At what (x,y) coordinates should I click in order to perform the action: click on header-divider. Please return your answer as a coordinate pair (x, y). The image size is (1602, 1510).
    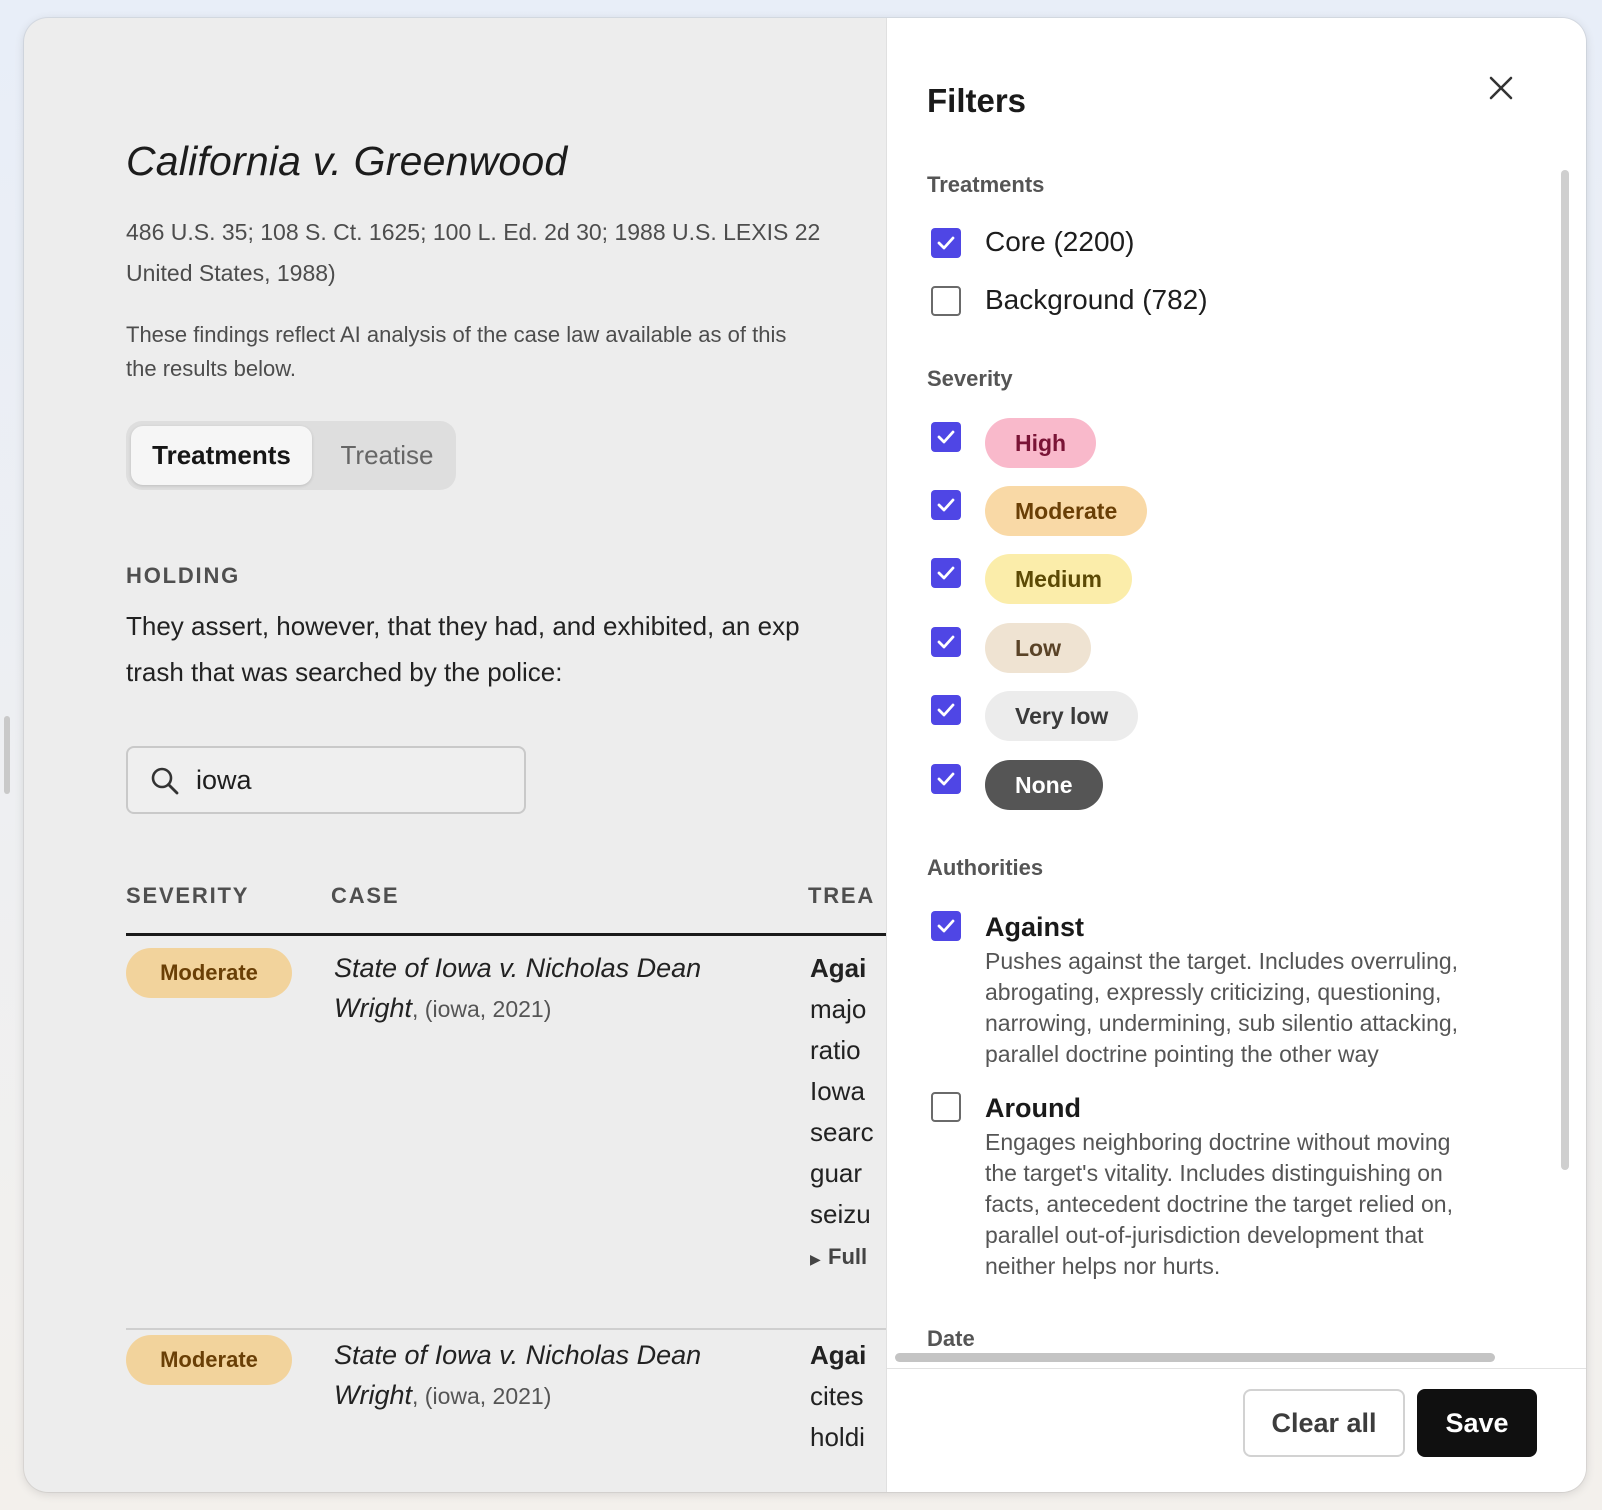
    Looking at the image, I should click on (506, 934).